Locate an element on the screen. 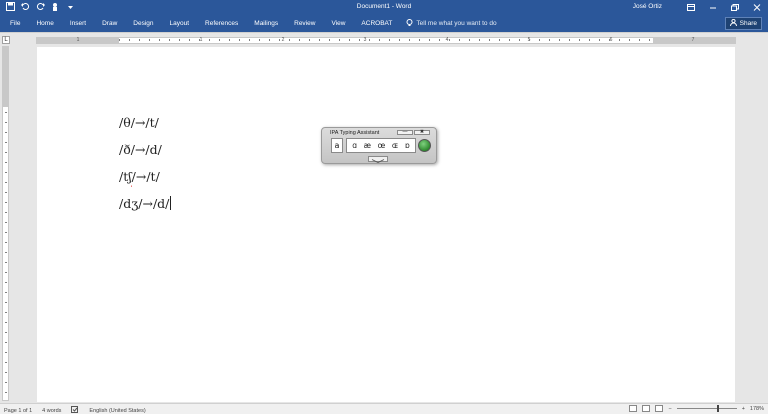 Image resolution: width=768 pixels, height=414 pixels. tell-me-search: Tell me what you want to do is located at coordinates (451, 23).